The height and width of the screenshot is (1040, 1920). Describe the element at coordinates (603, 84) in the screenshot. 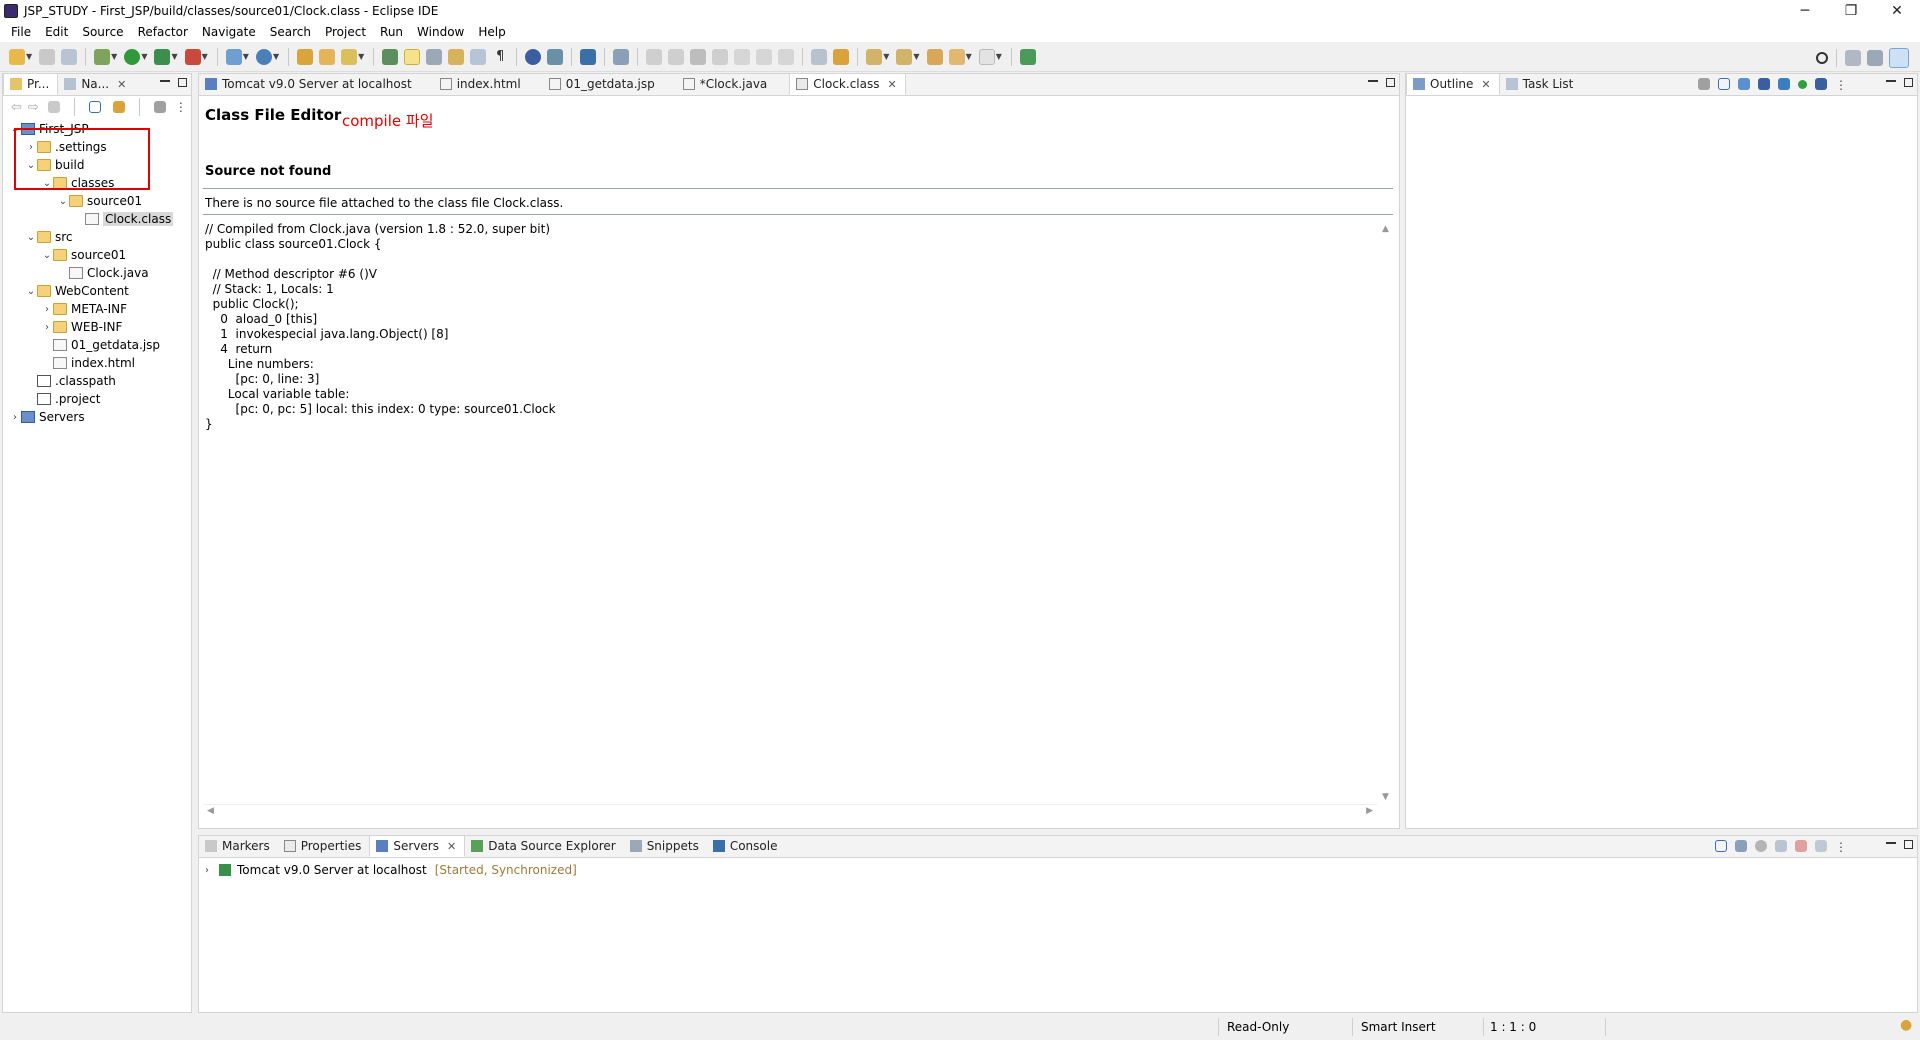

I see `tab-getdata-jsp: 01_getdata.jsp` at that location.